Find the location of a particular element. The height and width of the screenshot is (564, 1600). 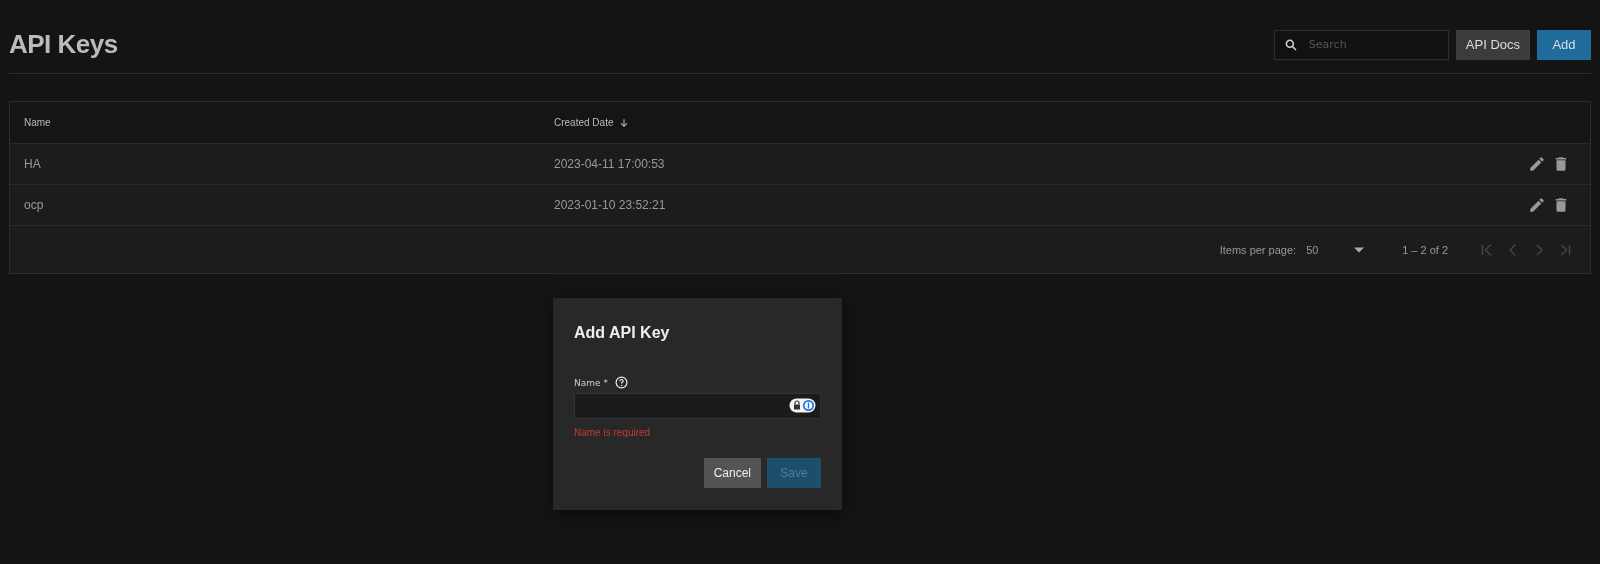

table-cell-text: ocp is located at coordinates (34, 205).